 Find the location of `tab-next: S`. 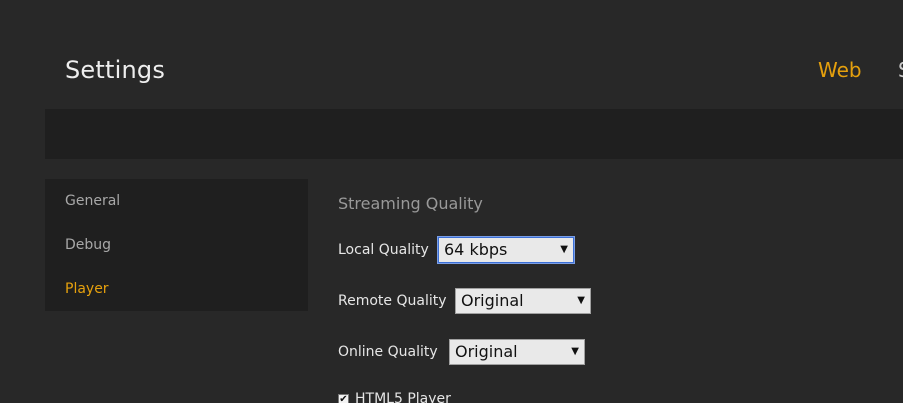

tab-next: S is located at coordinates (900, 70).